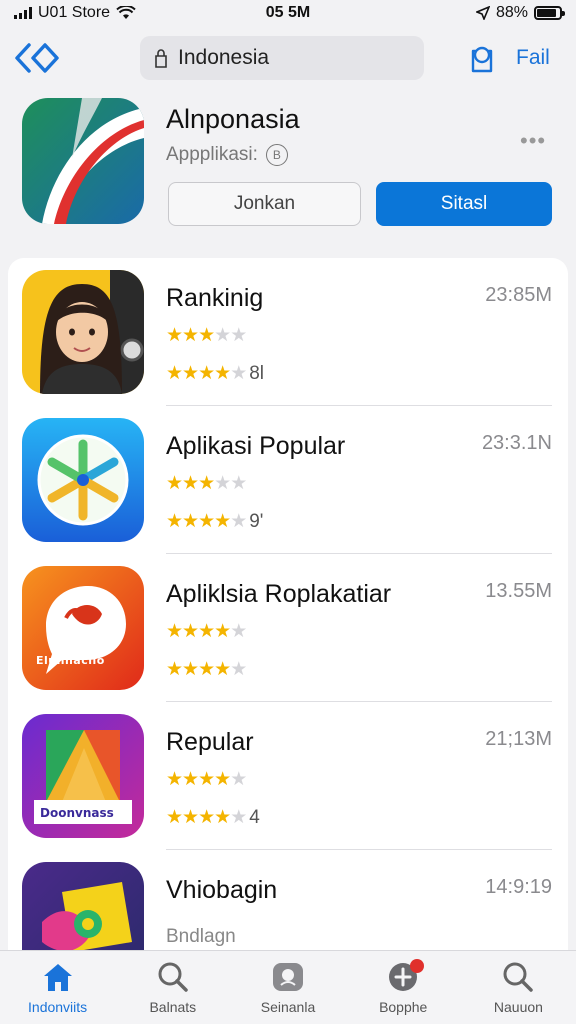 The height and width of the screenshot is (1024, 576). What do you see at coordinates (83, 776) in the screenshot?
I see `app-icon: Doonvnass` at bounding box center [83, 776].